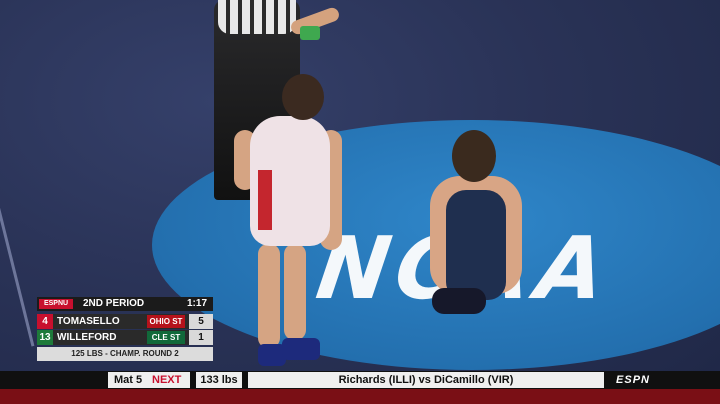 This screenshot has width=720, height=404. Describe the element at coordinates (87, 337) in the screenshot. I see `wrestler-name: WILLEFORD` at that location.